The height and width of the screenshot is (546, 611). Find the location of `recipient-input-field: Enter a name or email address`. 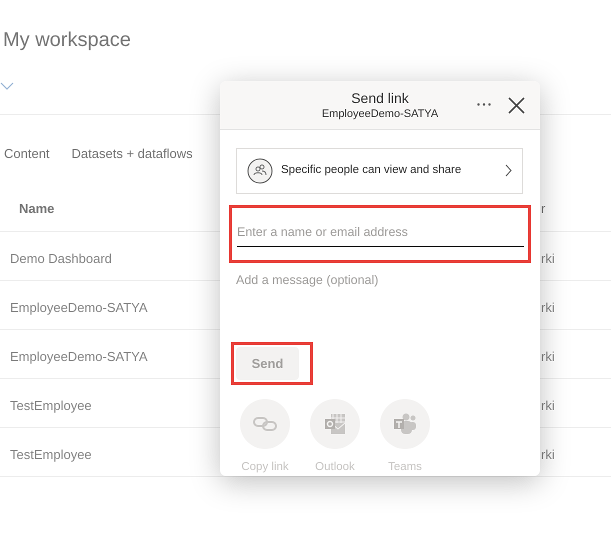

recipient-input-field: Enter a name or email address is located at coordinates (380, 232).